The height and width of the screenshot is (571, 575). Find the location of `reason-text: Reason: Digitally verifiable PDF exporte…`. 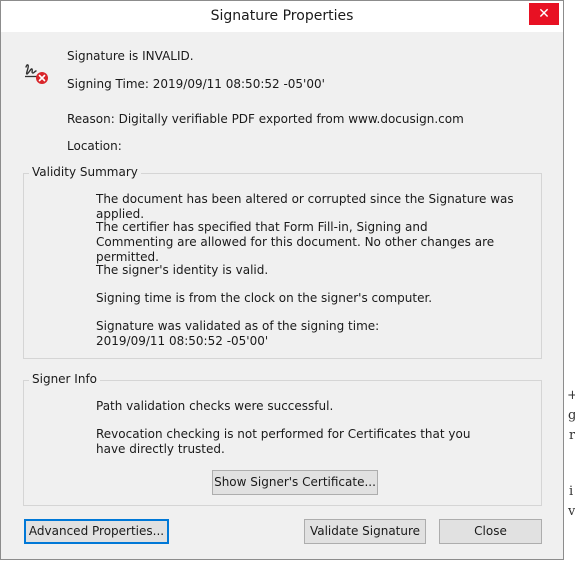

reason-text: Reason: Digitally verifiable PDF exporte… is located at coordinates (265, 119).